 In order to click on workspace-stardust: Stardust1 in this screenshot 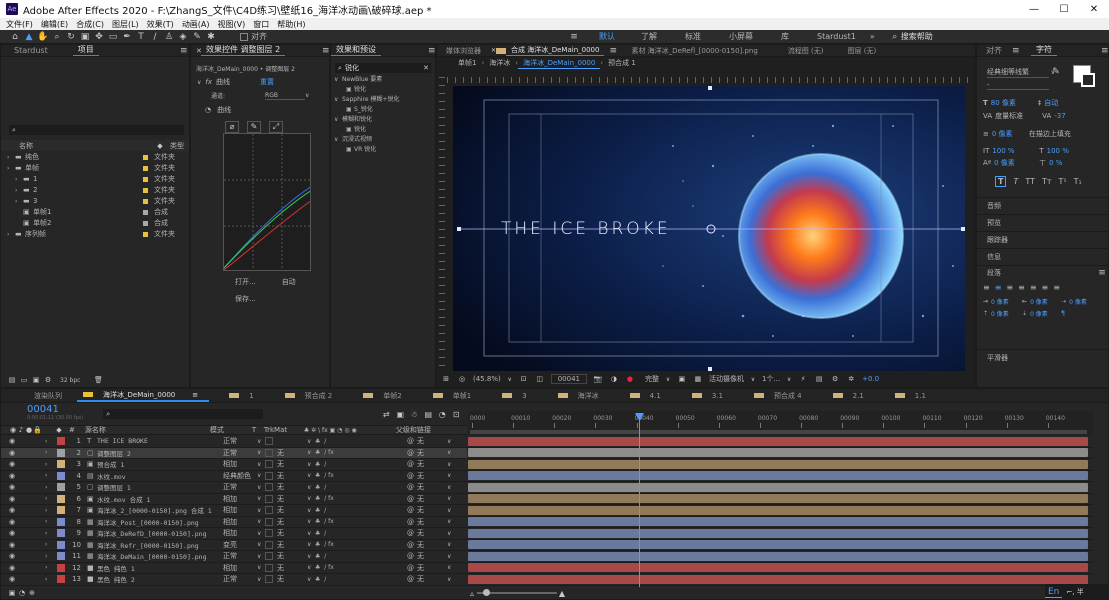, I will do `click(836, 36)`.